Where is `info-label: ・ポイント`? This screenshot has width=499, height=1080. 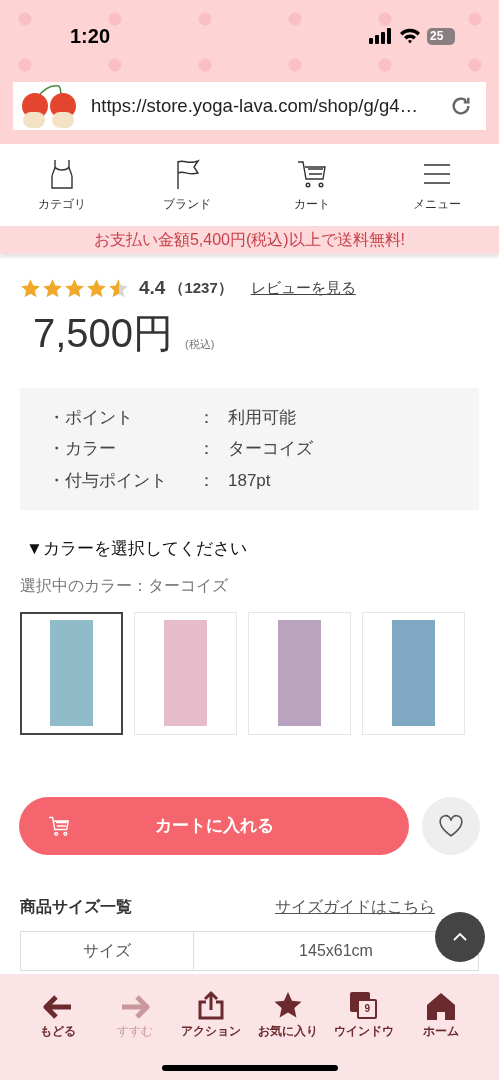
info-label: ・ポイント is located at coordinates (91, 417).